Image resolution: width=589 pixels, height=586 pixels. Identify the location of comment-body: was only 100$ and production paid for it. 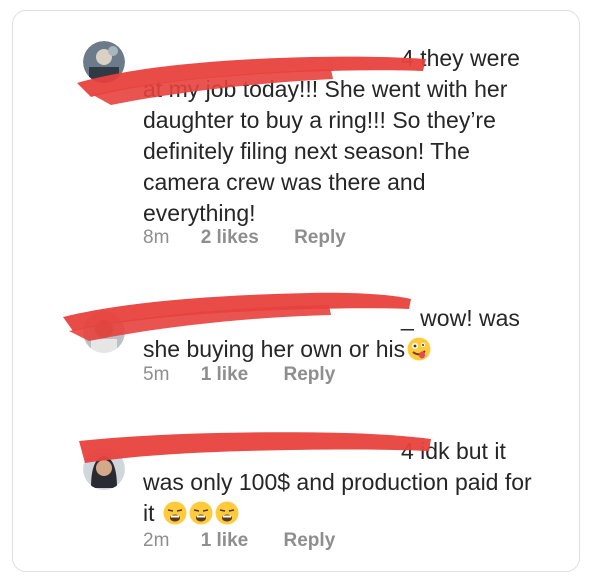
(343, 498).